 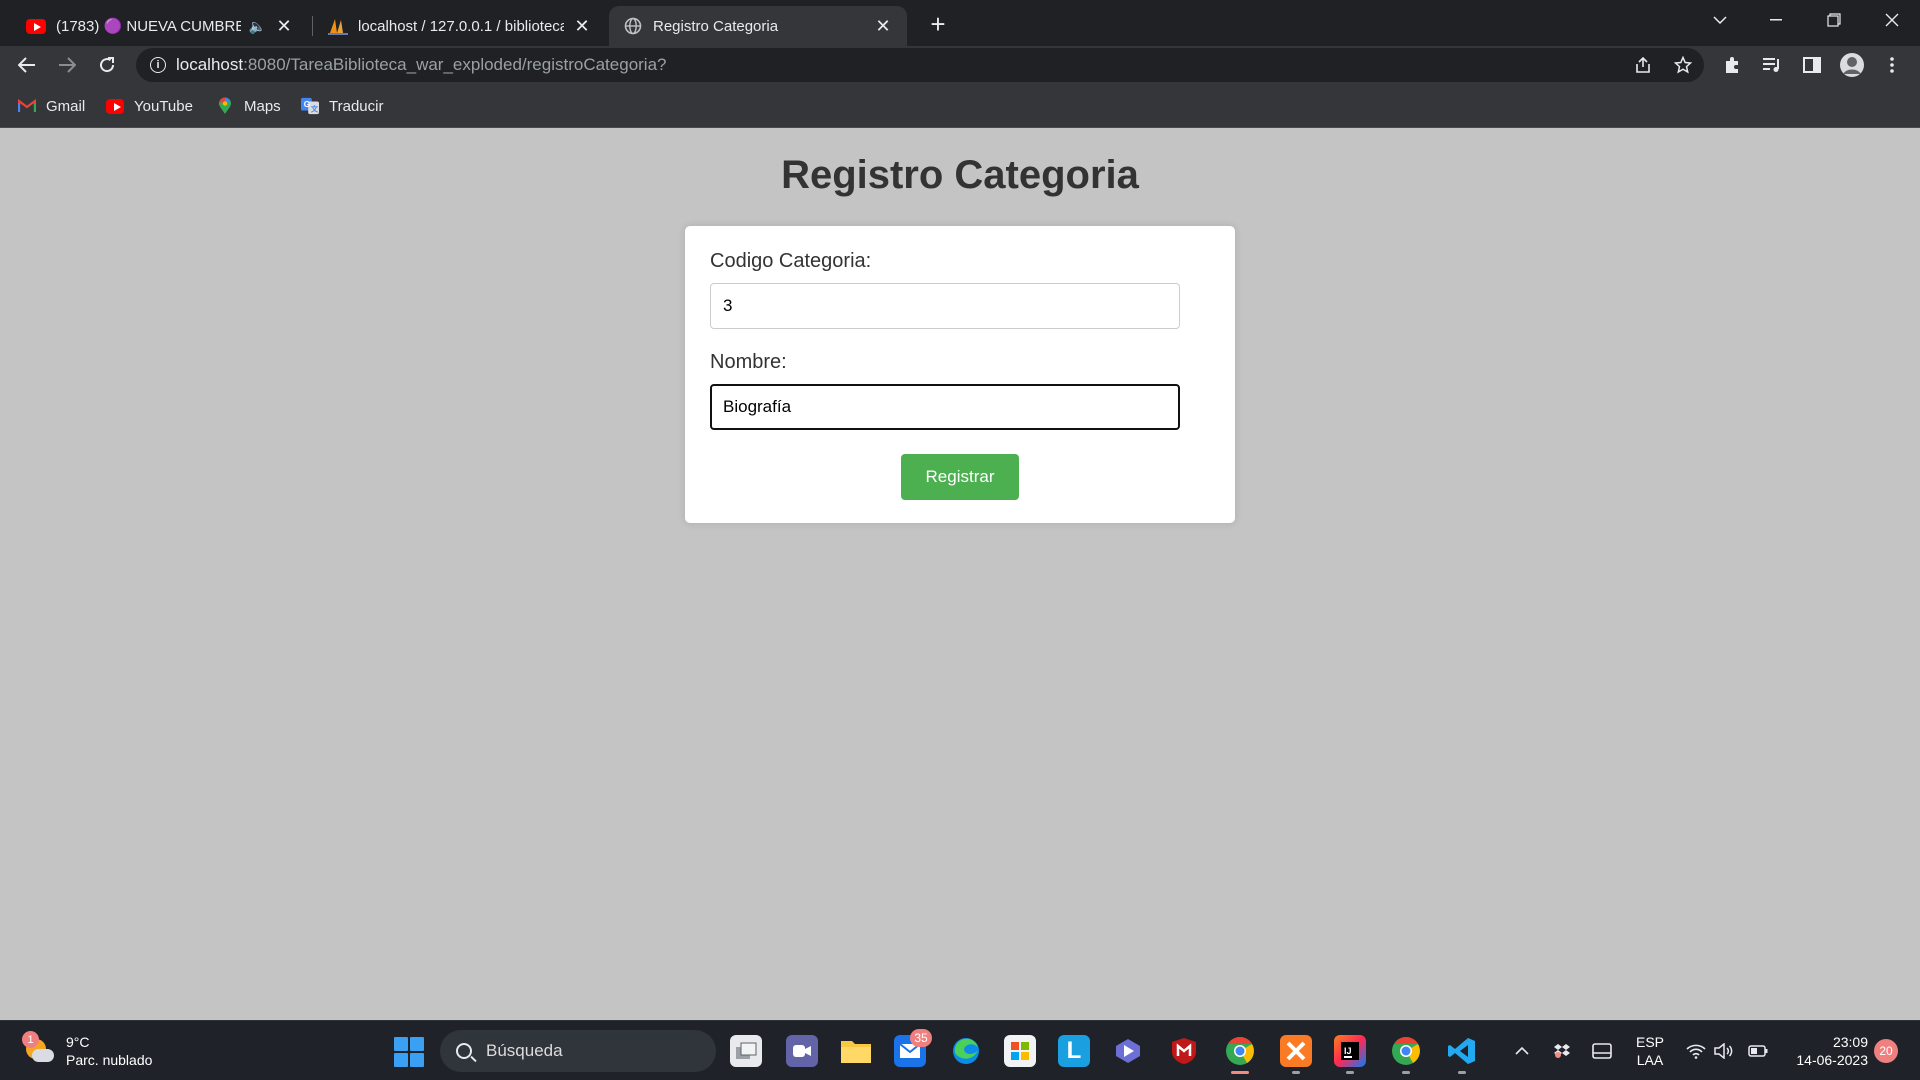 I want to click on bookmark-label: Maps, so click(x=262, y=106).